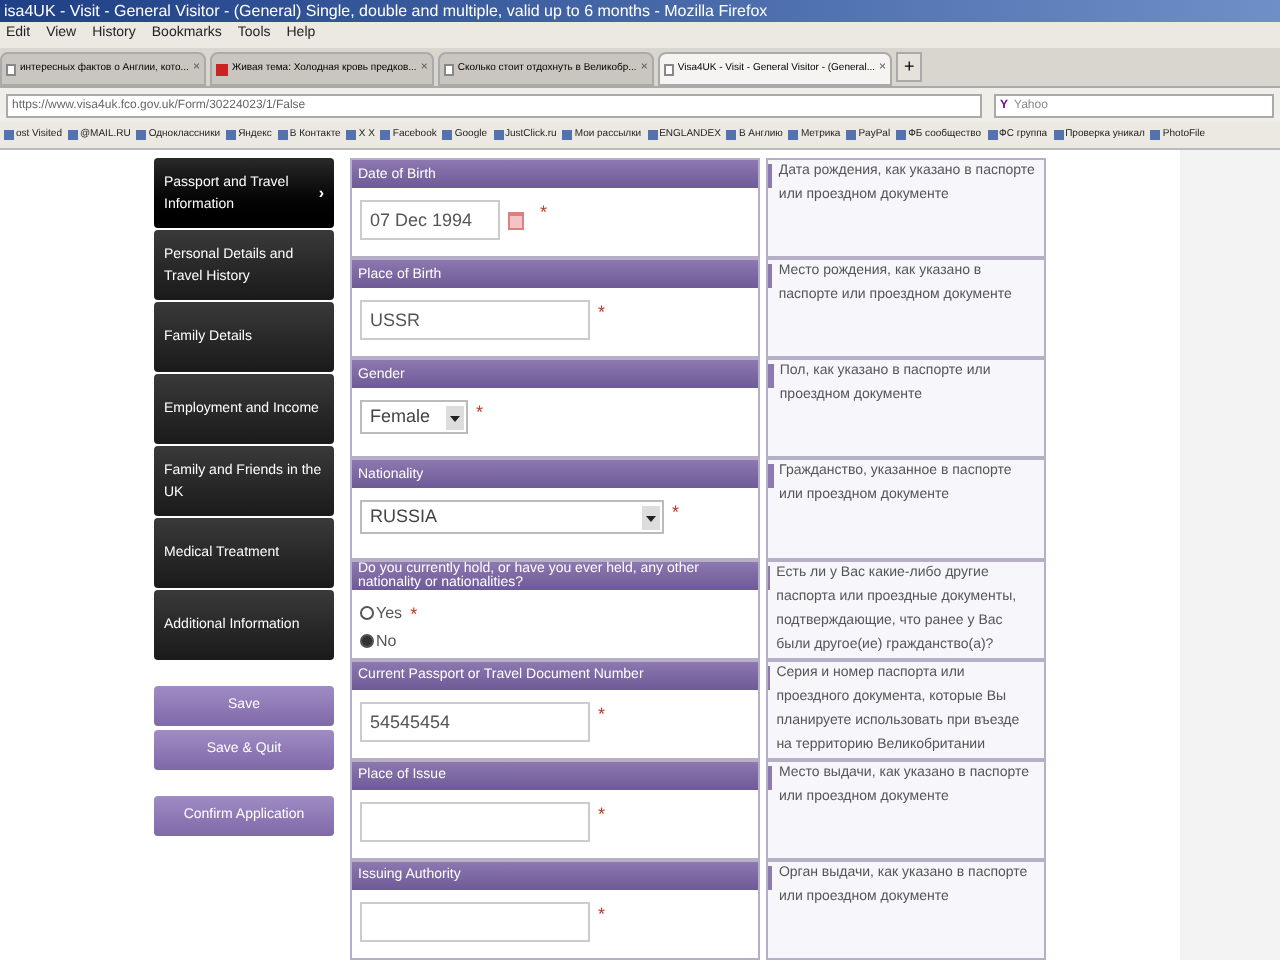 Image resolution: width=1280 pixels, height=960 pixels. What do you see at coordinates (414, 417) in the screenshot?
I see `dropdown: Female` at bounding box center [414, 417].